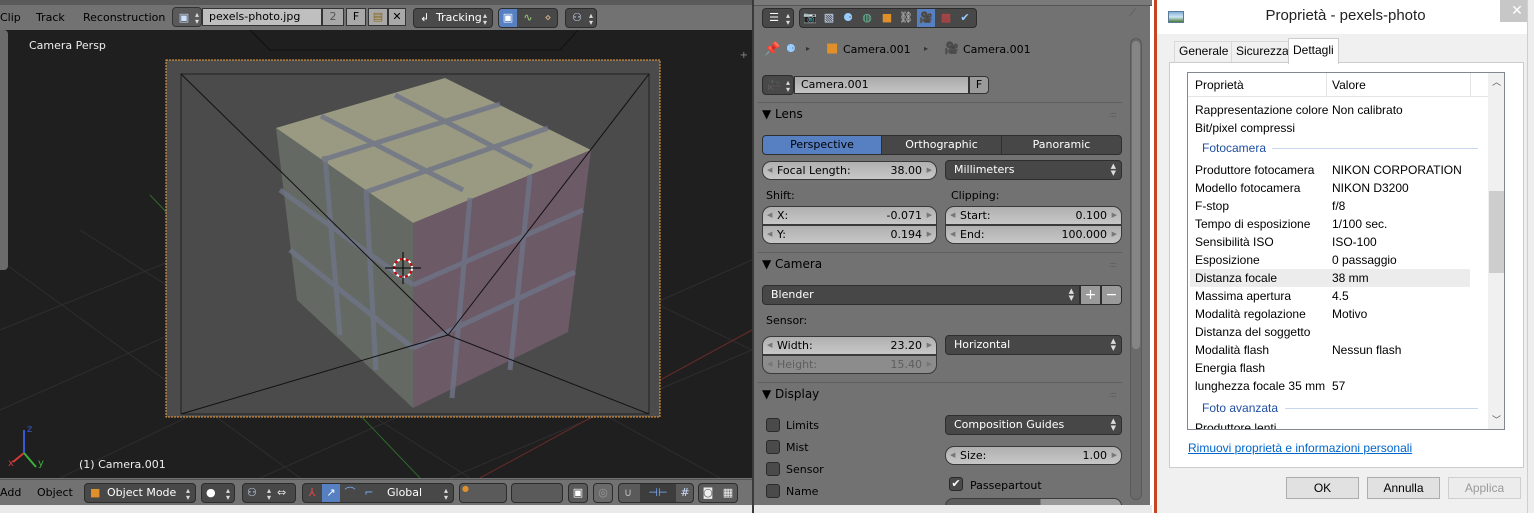 The width and height of the screenshot is (1534, 513). I want to click on list-scrollbar: ︿ ﹀, so click(1496, 251).